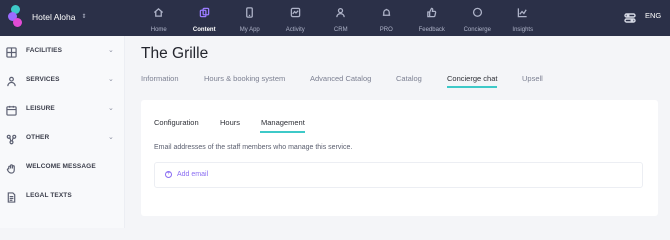  I want to click on nav-concierge-label: Concierge, so click(477, 30).